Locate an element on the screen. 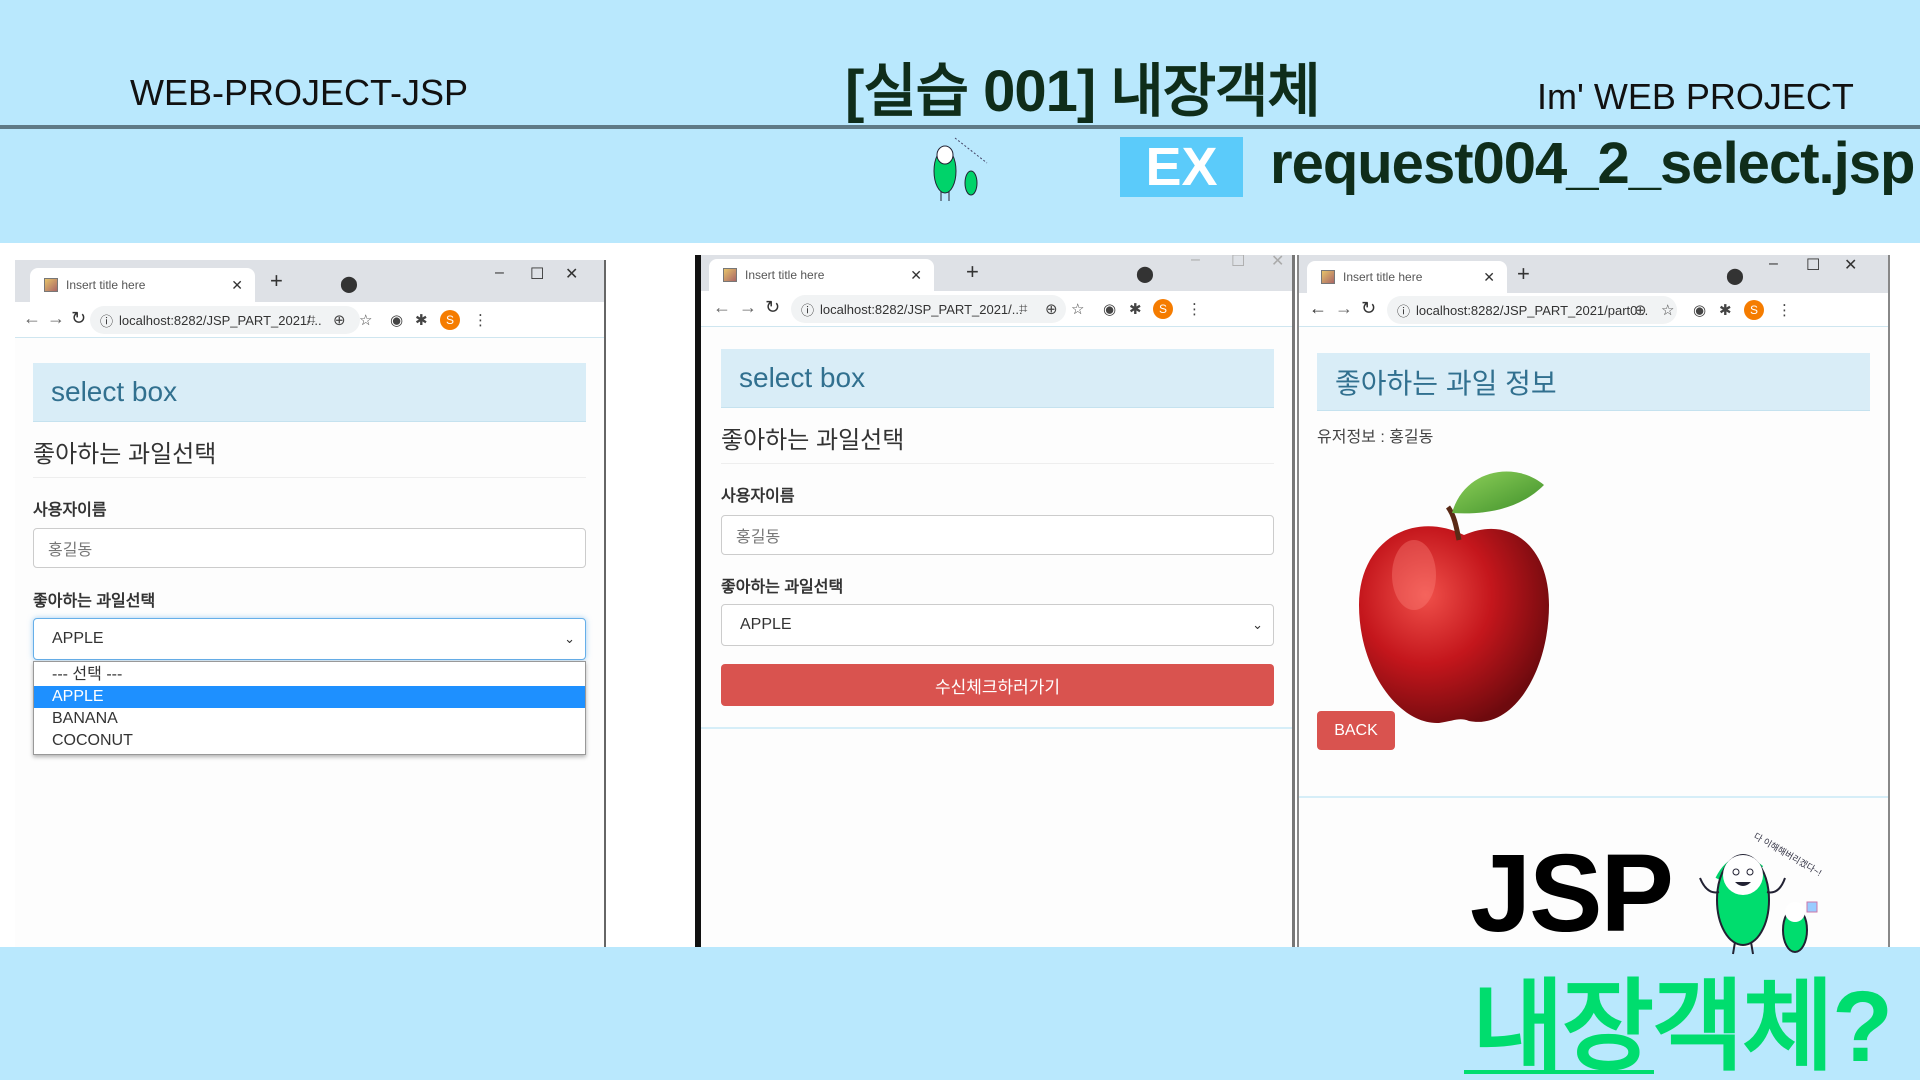  promo-title: 내장객체? is located at coordinates (1682, 1027).